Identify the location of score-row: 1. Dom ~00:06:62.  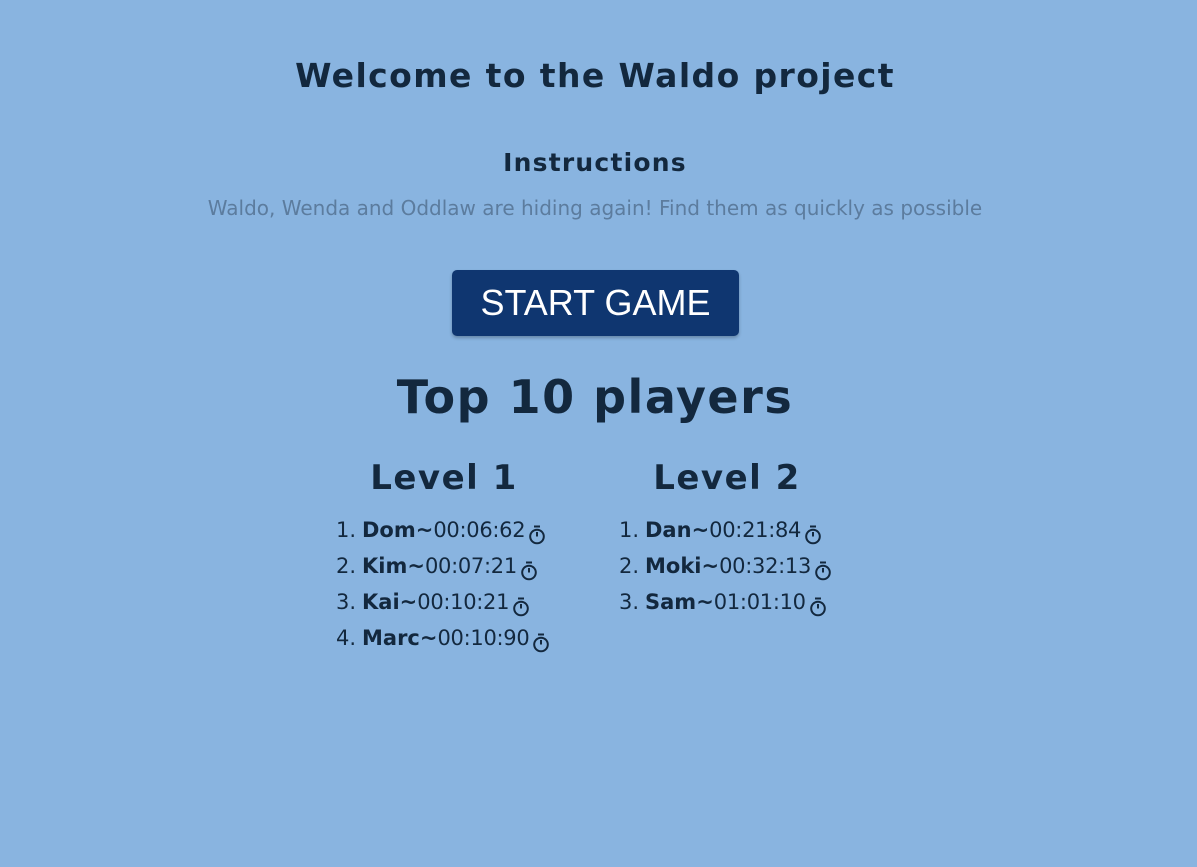
(444, 530).